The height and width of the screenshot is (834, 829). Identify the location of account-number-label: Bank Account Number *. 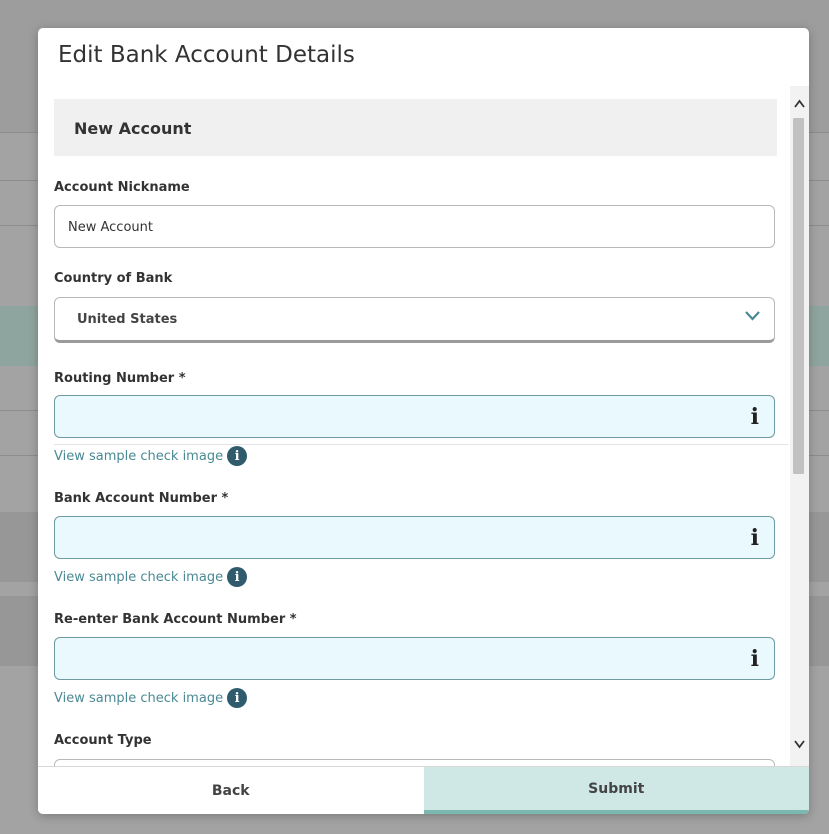
(141, 498).